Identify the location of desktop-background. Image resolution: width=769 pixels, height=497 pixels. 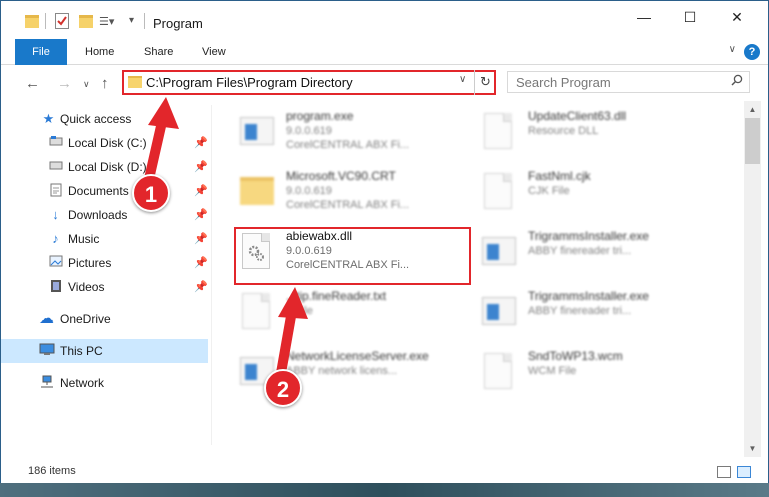
(384, 490).